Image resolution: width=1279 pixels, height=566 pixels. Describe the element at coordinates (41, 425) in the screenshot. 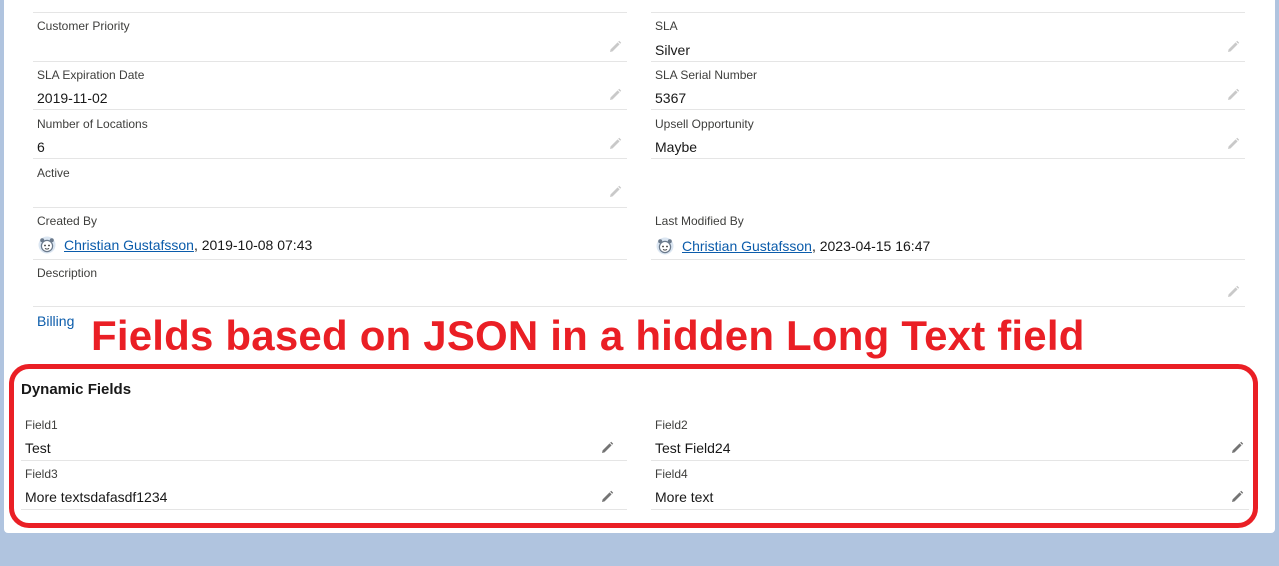

I see `field-label: Field1` at that location.